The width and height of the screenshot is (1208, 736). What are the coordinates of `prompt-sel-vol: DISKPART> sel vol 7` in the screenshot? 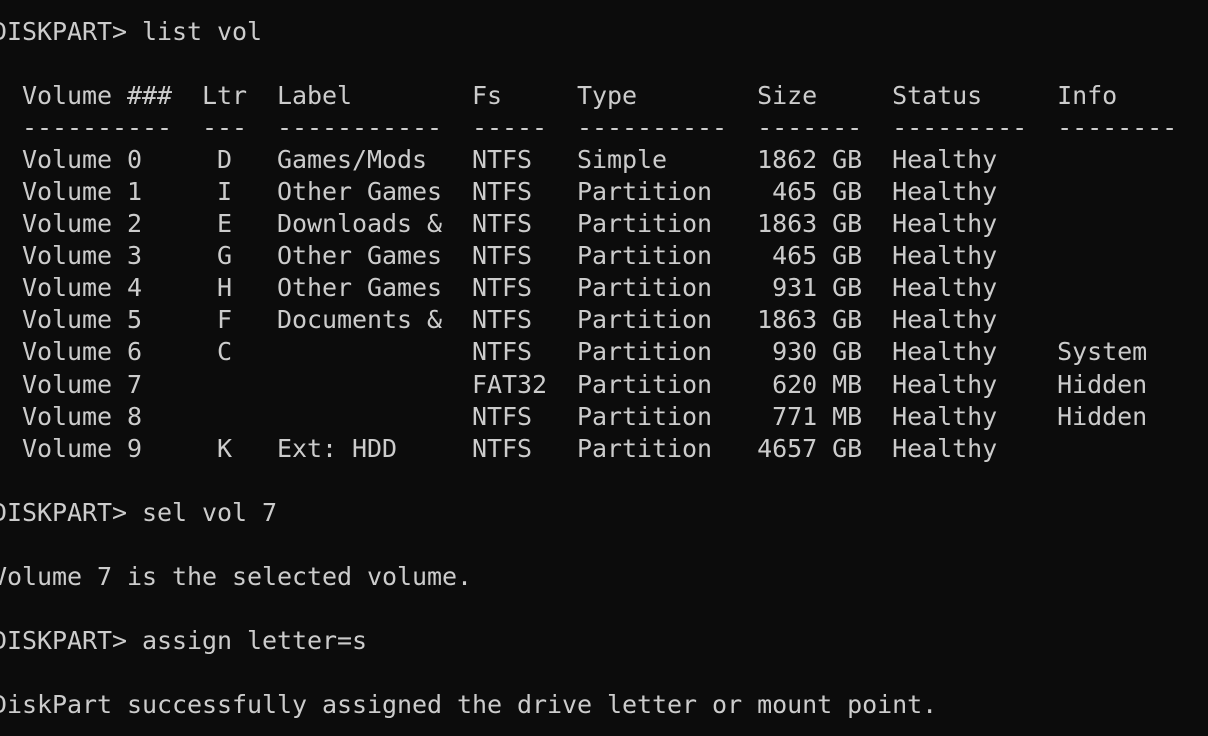 It's located at (139, 512).